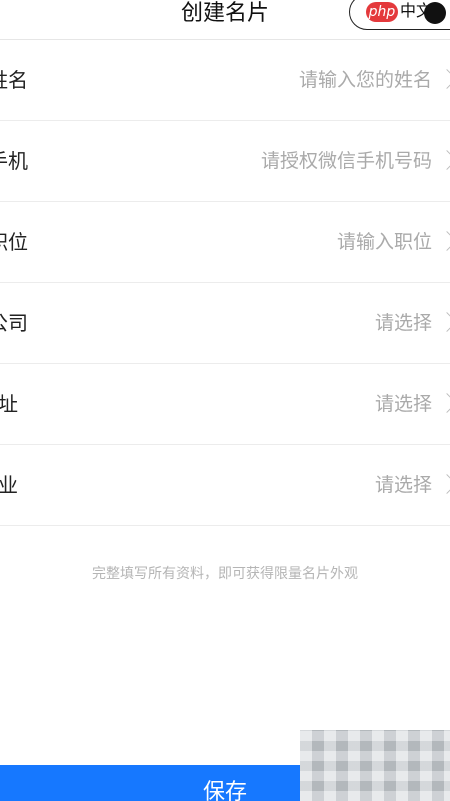 Image resolution: width=450 pixels, height=801 pixels. What do you see at coordinates (382, 12) in the screenshot?
I see `php-logo: php` at bounding box center [382, 12].